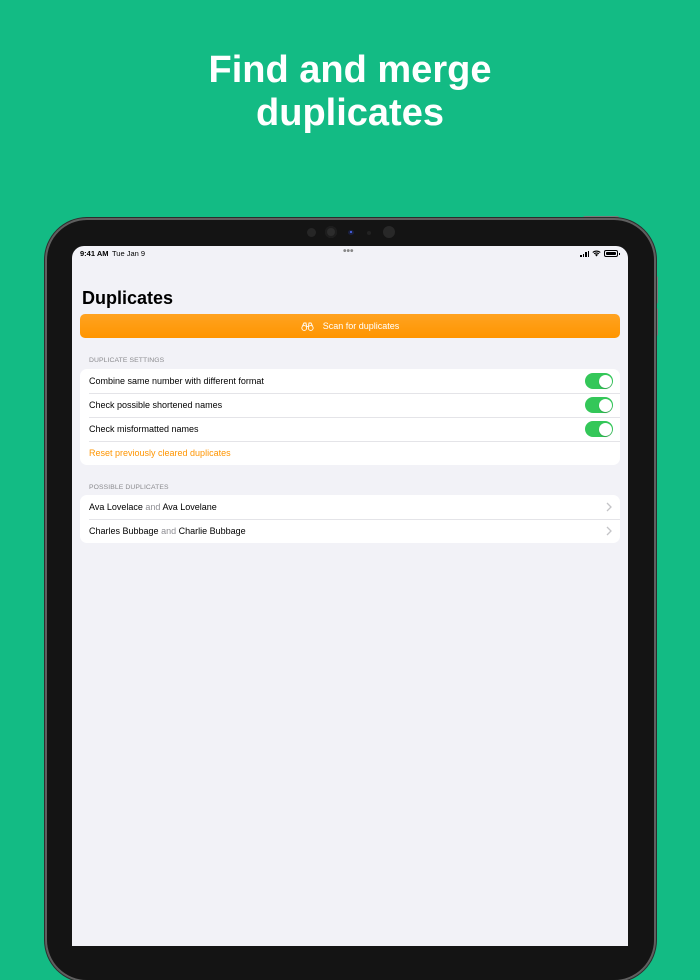  I want to click on shortened-names-toggle, so click(599, 405).